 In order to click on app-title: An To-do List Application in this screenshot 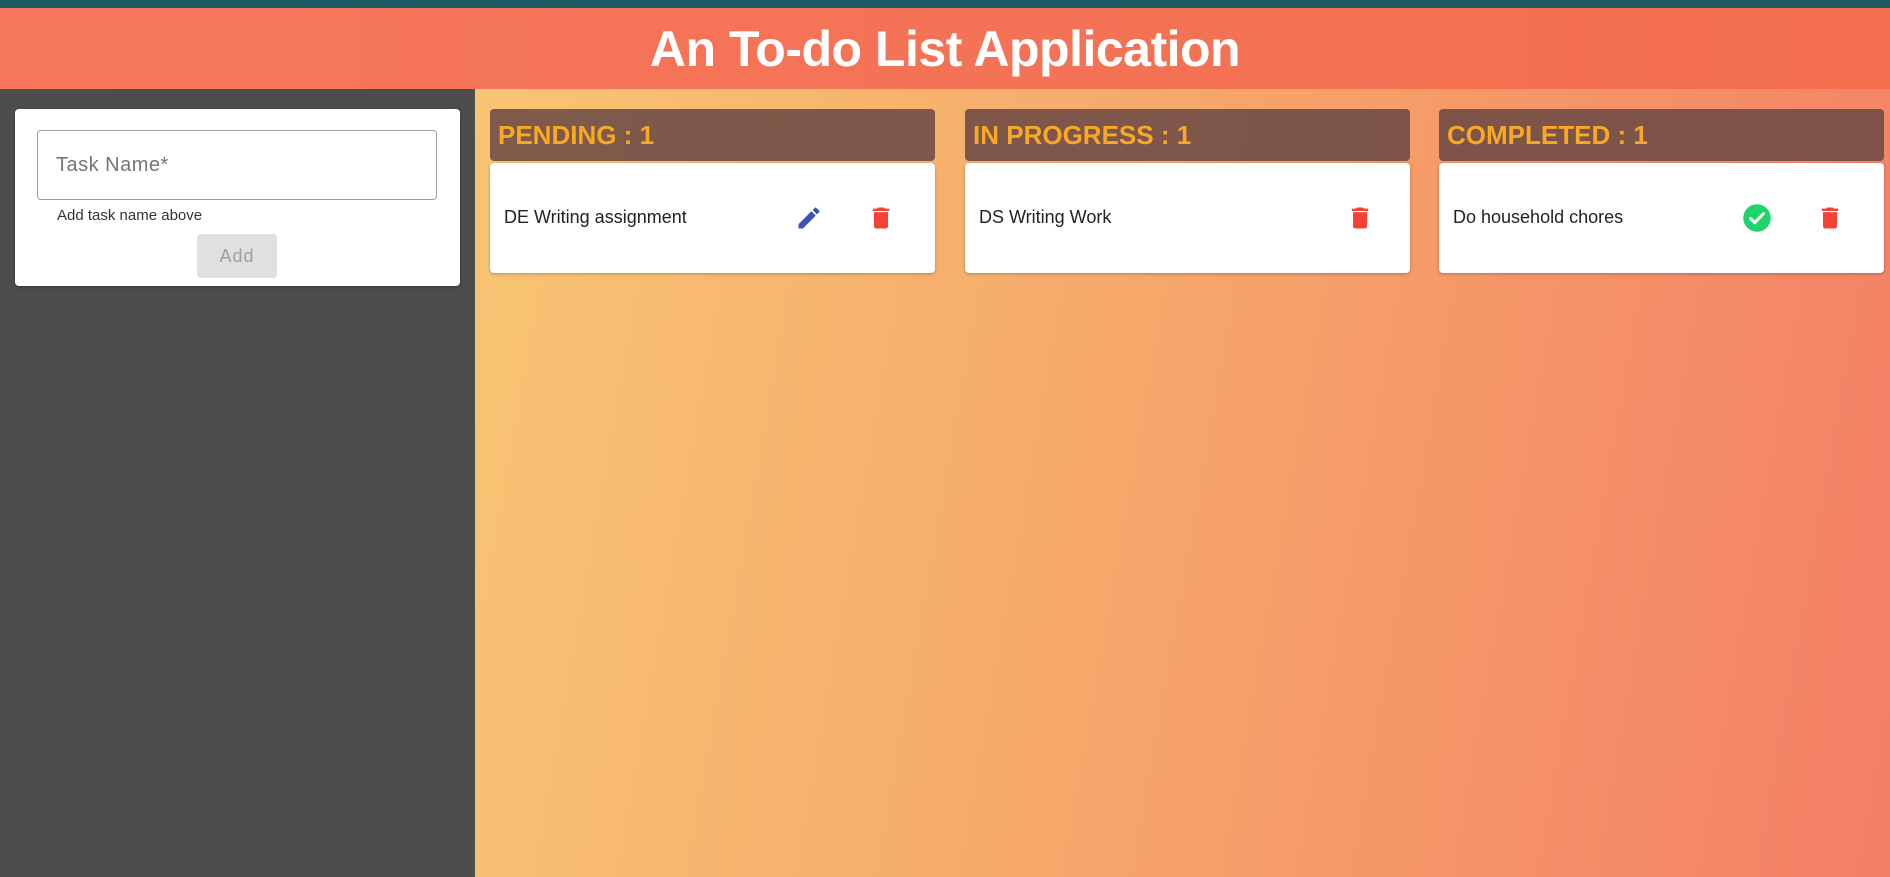, I will do `click(945, 48)`.